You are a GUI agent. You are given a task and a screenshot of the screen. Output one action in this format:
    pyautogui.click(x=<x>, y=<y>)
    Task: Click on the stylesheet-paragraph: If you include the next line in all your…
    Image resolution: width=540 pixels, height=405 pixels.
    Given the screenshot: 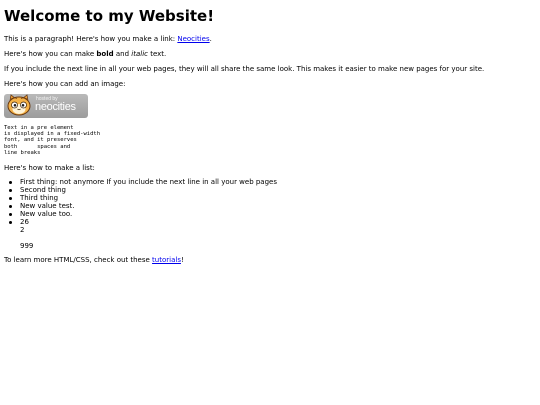 What is the action you would take?
    pyautogui.click(x=244, y=69)
    